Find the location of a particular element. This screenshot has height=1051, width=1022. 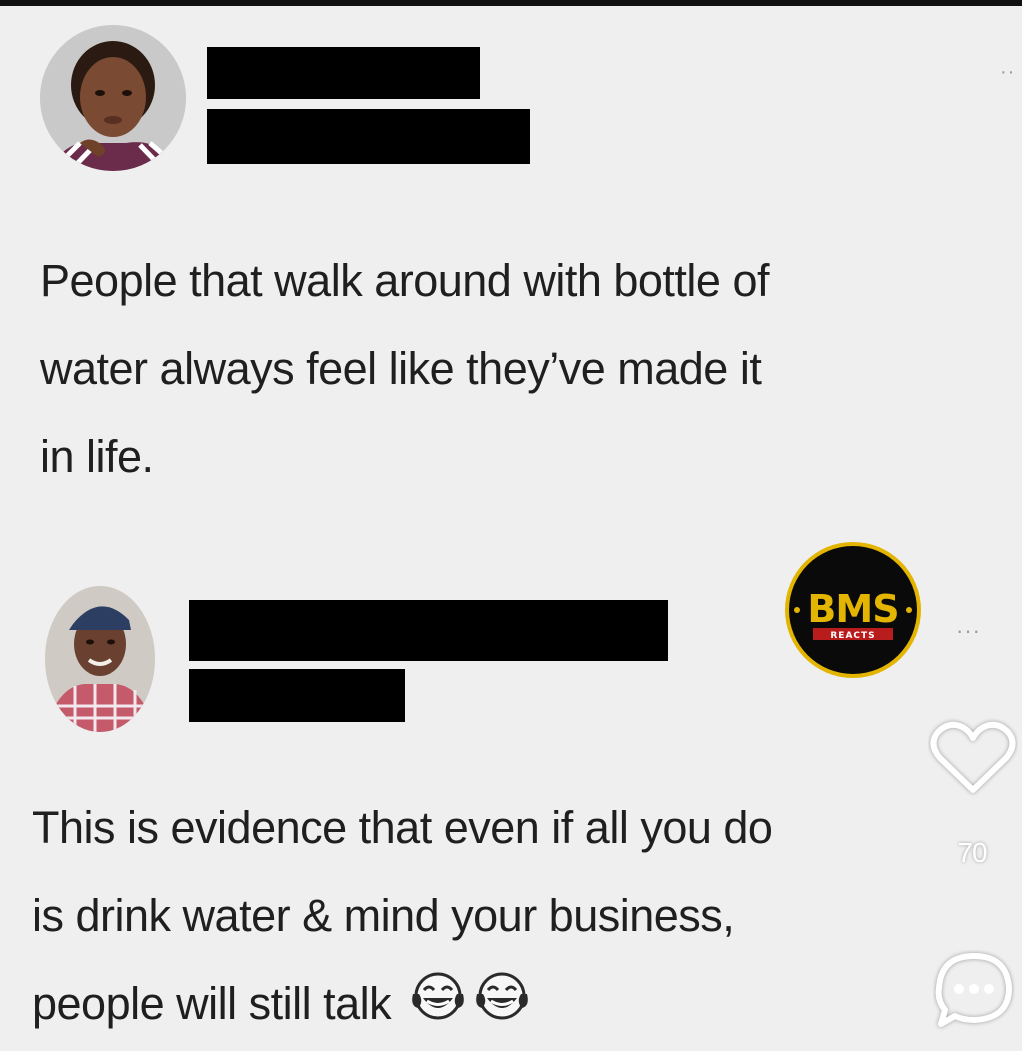

tweet2-avatar is located at coordinates (100, 659).